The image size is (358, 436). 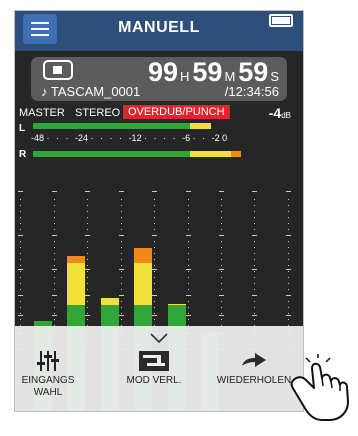 I want to click on input-select-label-line1: EINGANGS, so click(x=48, y=380).